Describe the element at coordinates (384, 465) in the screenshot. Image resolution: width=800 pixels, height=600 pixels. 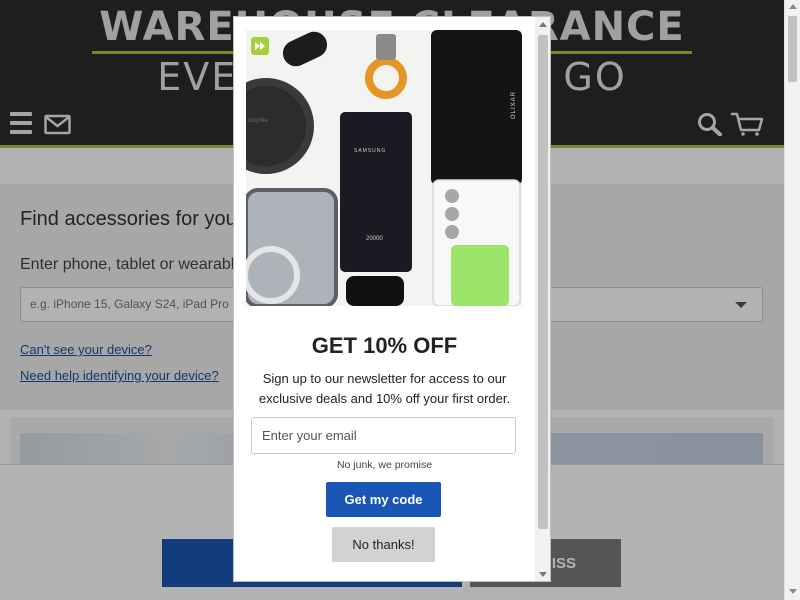
I see `no-junk-note: No junk, we promise` at that location.